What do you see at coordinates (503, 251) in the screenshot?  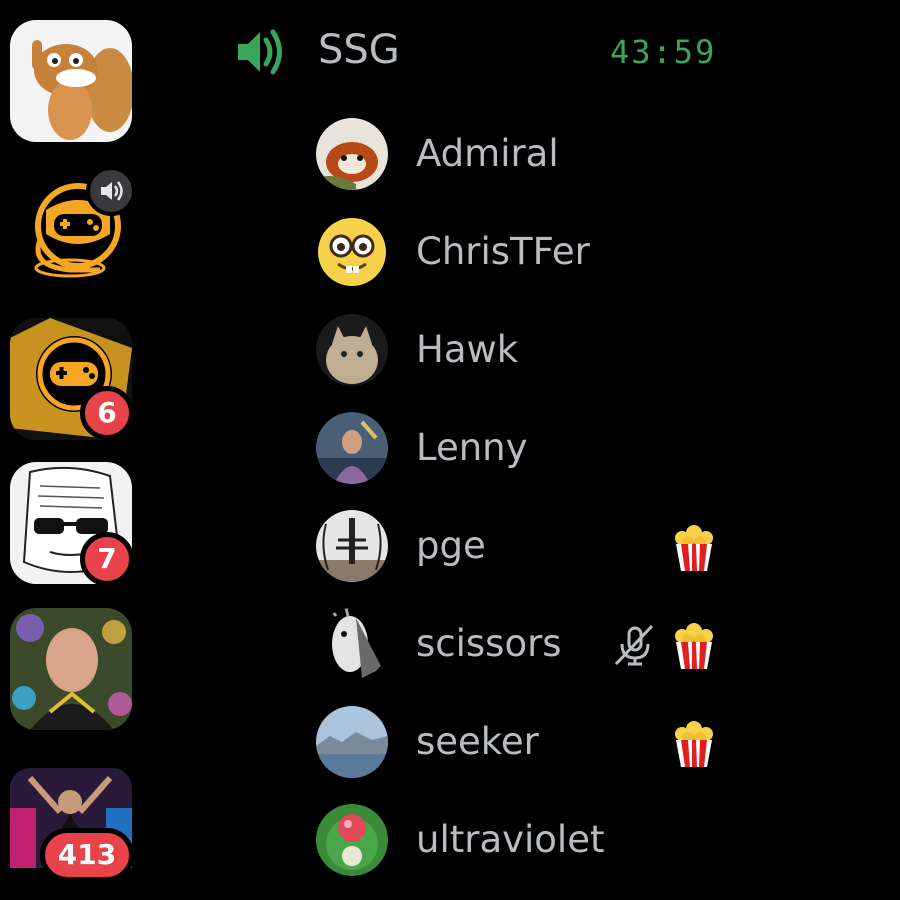 I see `member-name: ChrisTFer` at bounding box center [503, 251].